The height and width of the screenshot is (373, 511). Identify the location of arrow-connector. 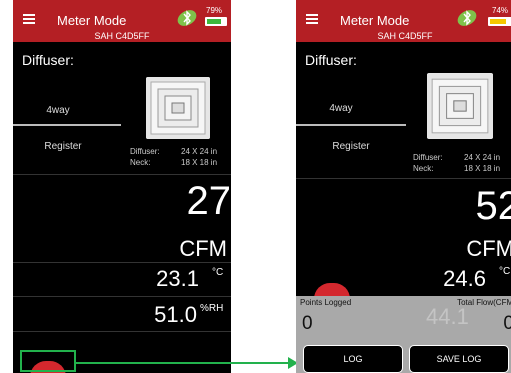
(187, 363).